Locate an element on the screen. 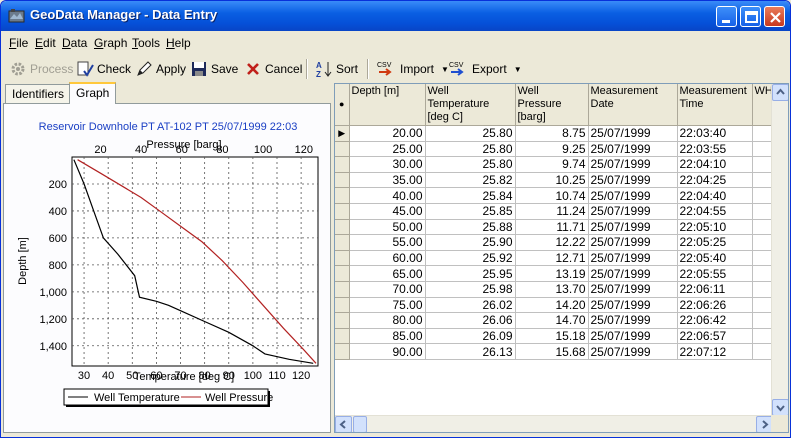 Image resolution: width=791 pixels, height=438 pixels. minimize-button is located at coordinates (726, 16).